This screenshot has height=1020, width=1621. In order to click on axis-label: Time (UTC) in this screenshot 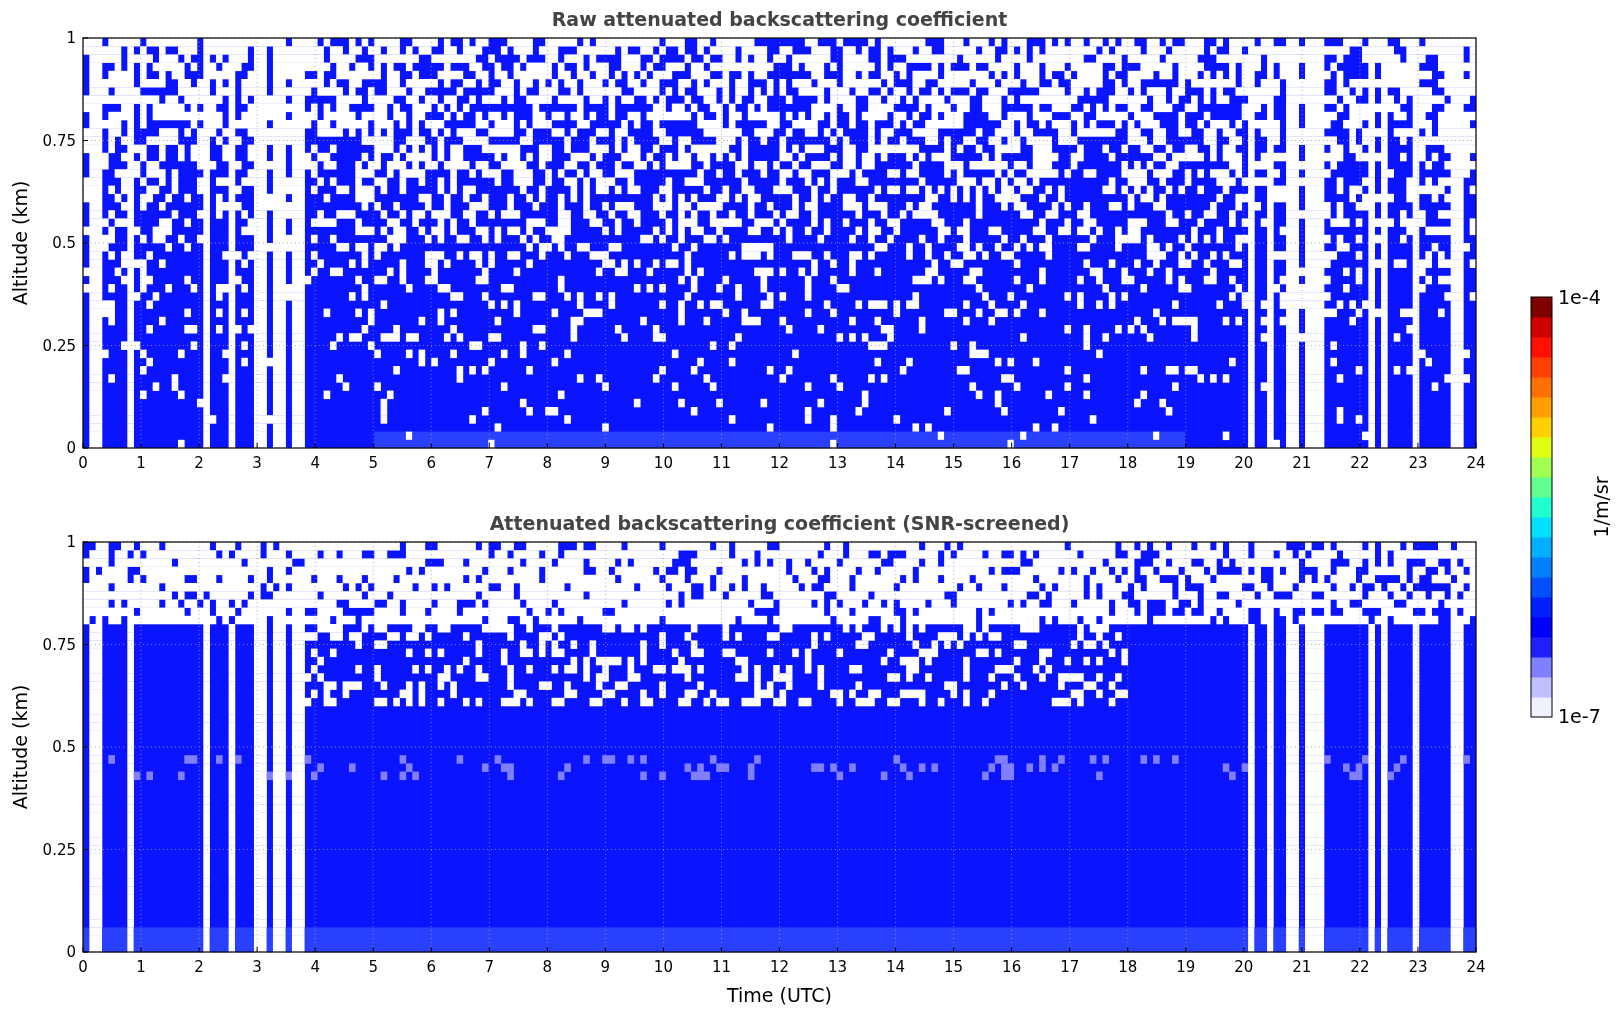, I will do `click(779, 995)`.